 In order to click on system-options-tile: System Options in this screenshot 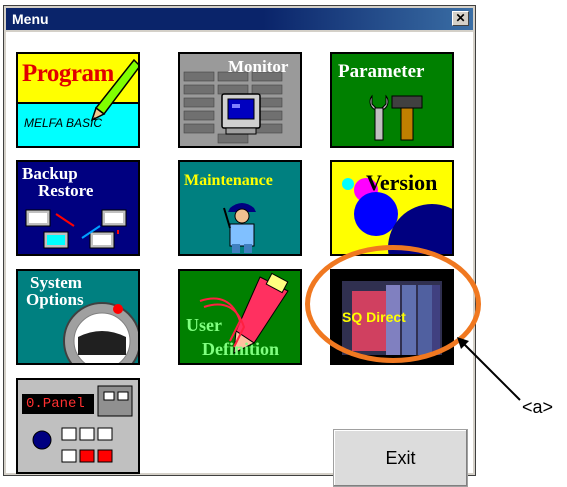, I will do `click(78, 317)`.